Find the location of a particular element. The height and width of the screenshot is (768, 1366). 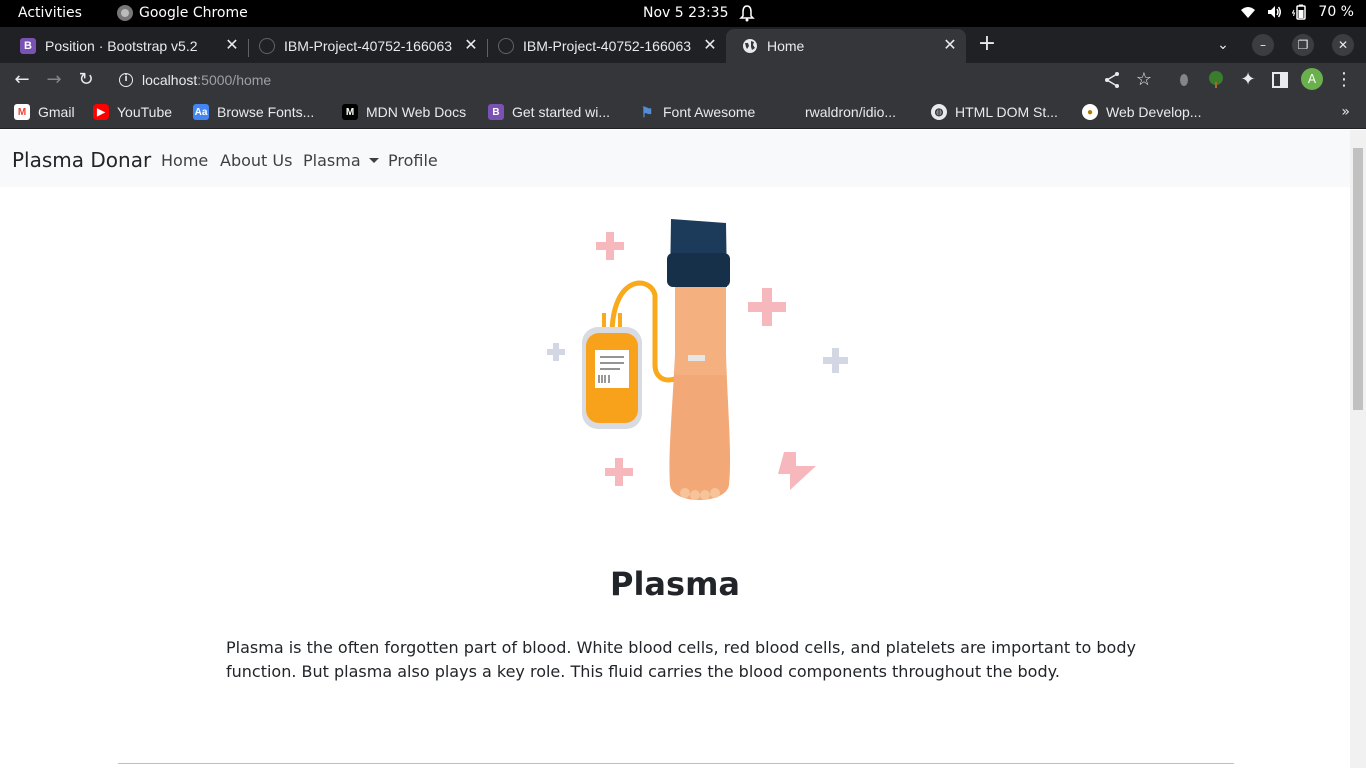

restore-button: ❐ is located at coordinates (1303, 45).